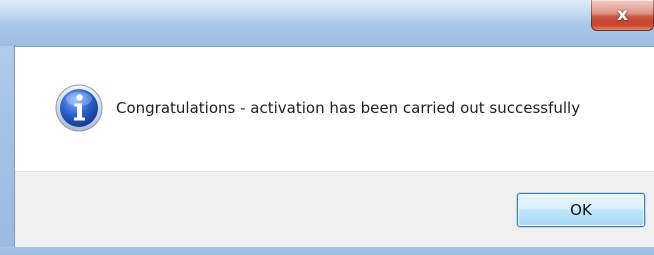 This screenshot has width=654, height=255. Describe the element at coordinates (79, 108) in the screenshot. I see `information-icon` at that location.